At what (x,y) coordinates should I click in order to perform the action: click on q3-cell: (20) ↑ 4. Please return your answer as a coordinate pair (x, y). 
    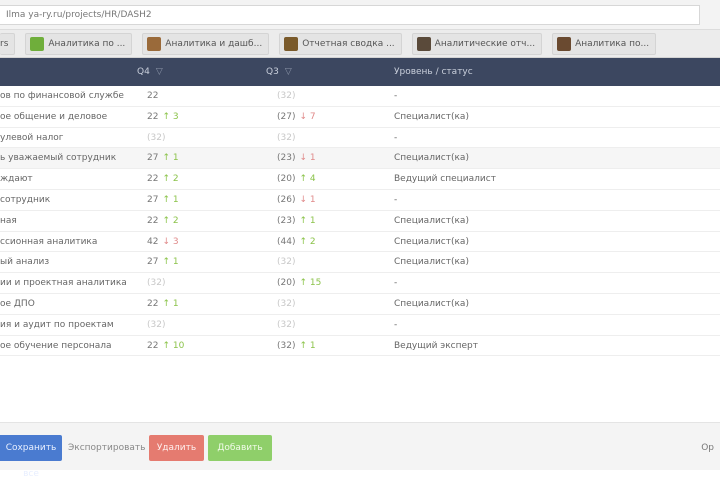
    Looking at the image, I should click on (296, 179).